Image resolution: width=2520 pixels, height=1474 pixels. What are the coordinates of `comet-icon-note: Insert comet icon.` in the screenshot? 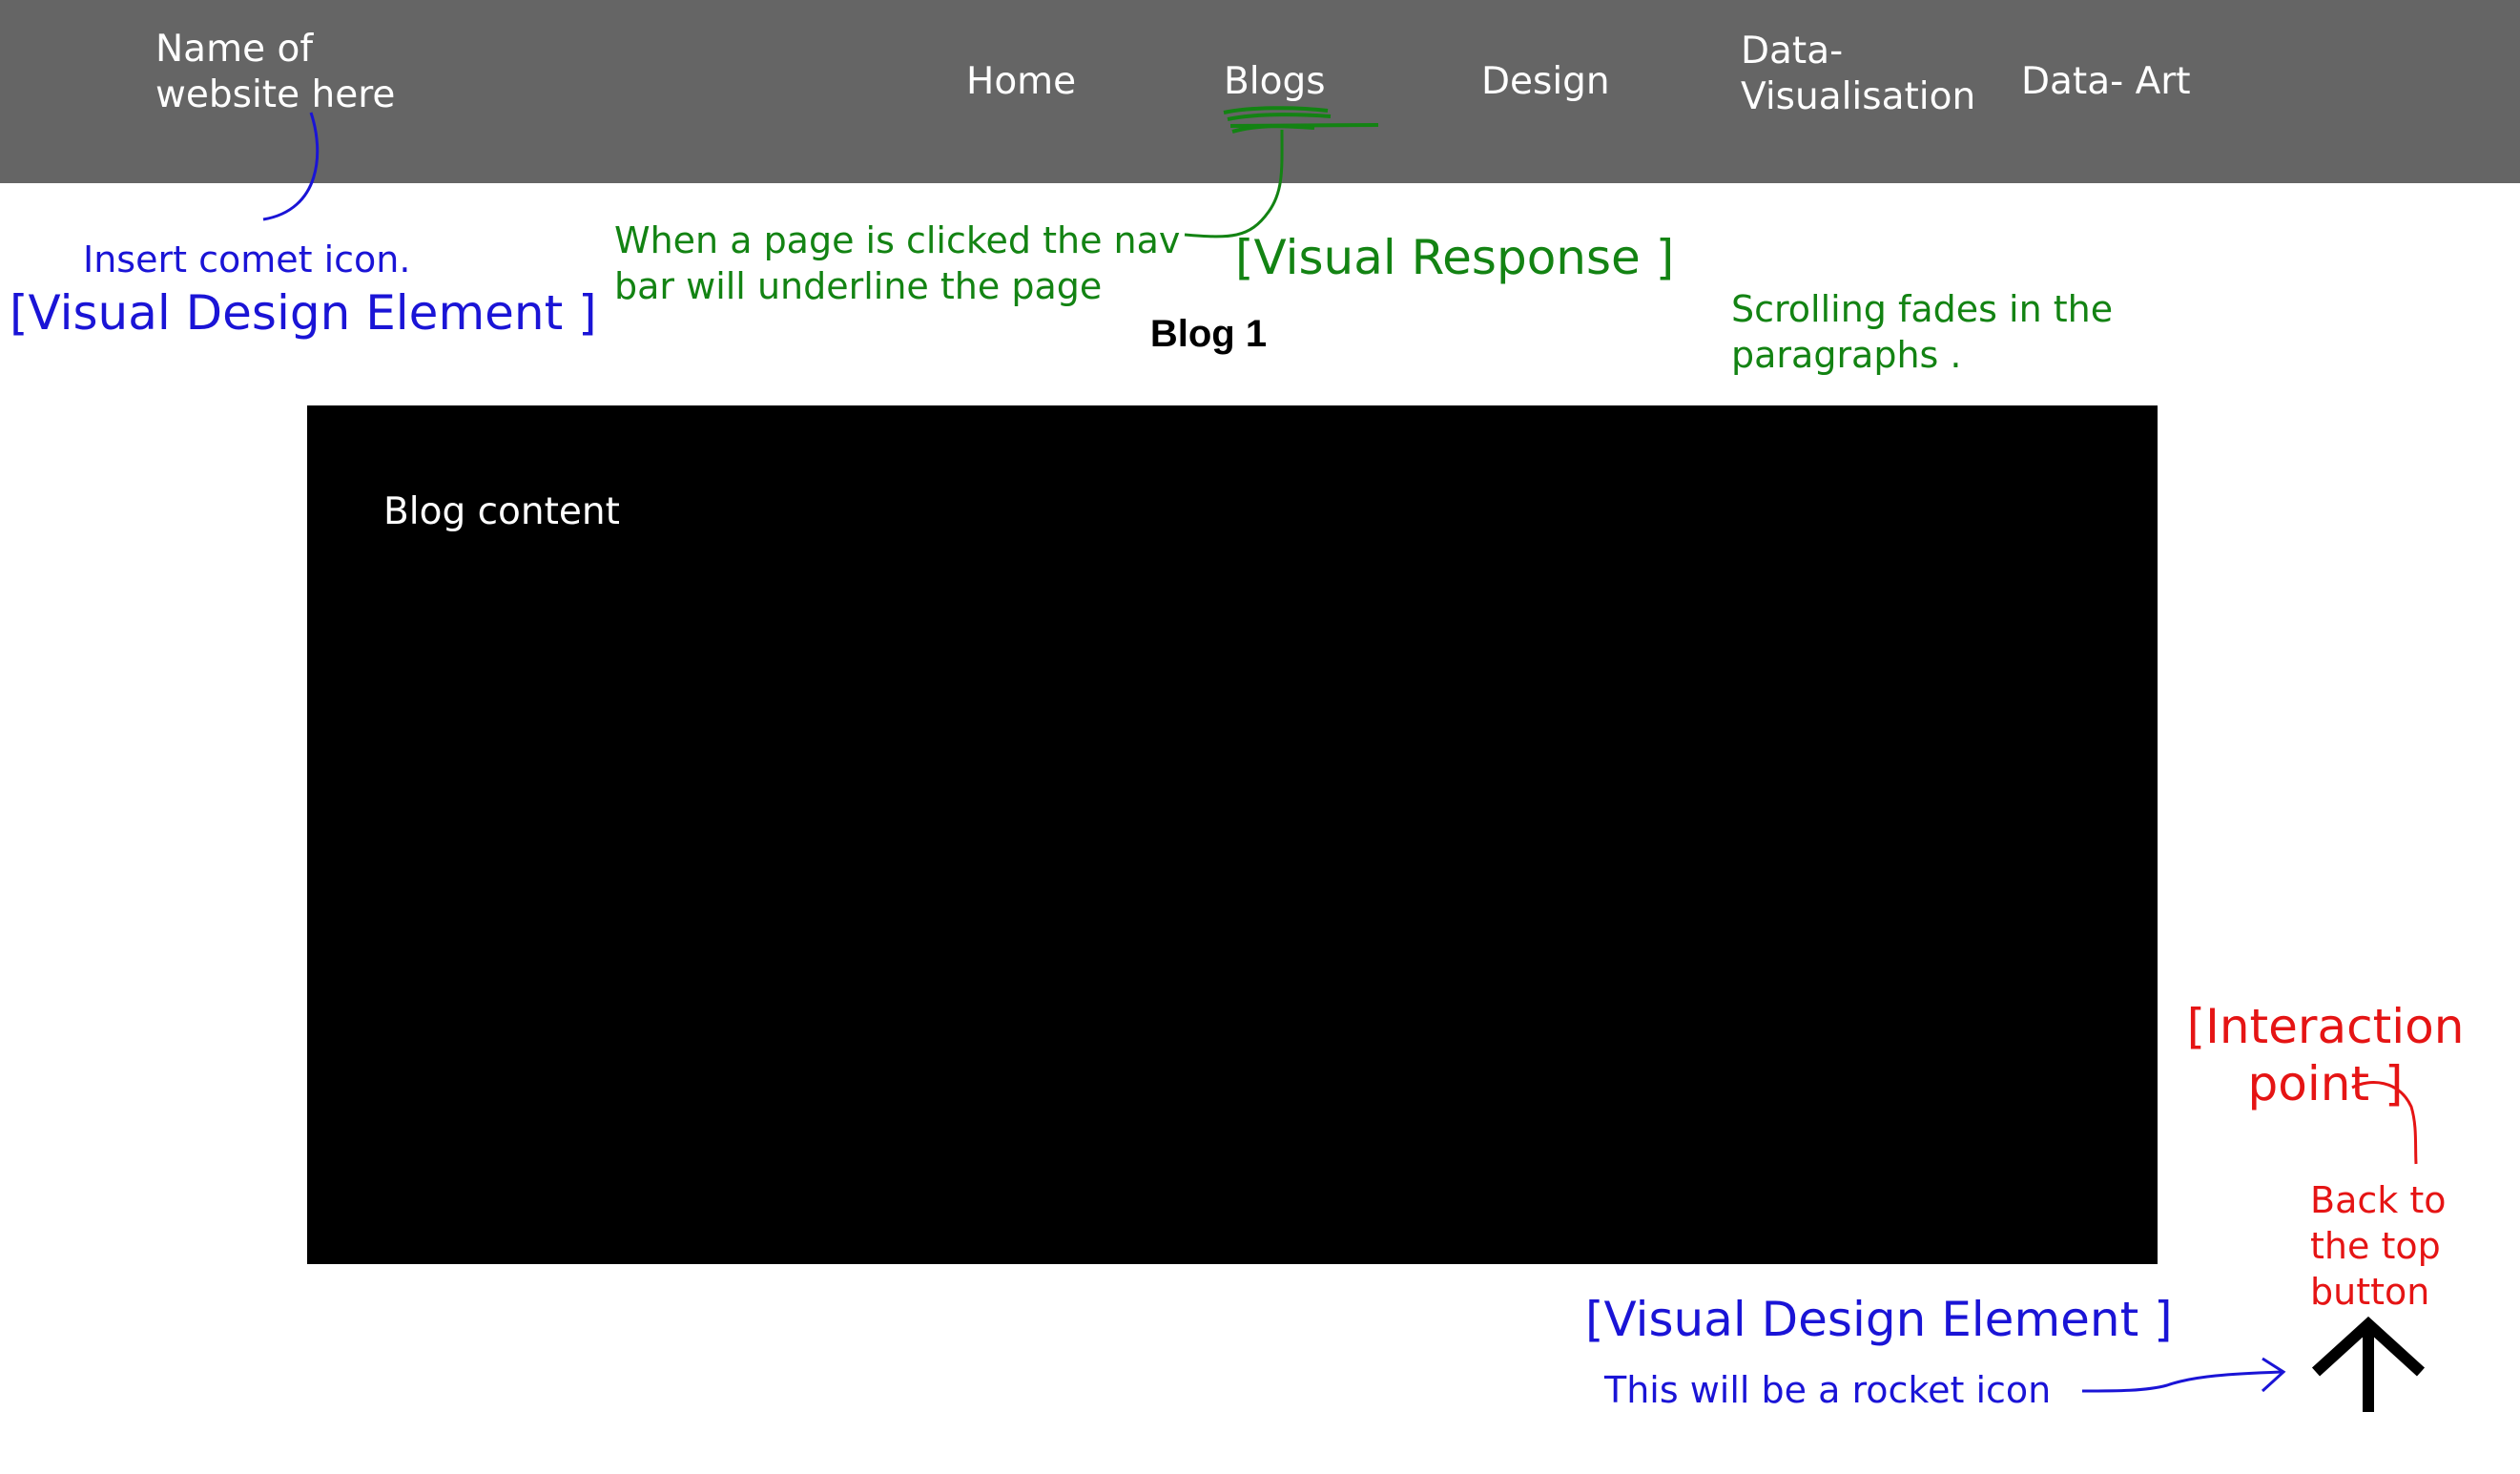 It's located at (247, 259).